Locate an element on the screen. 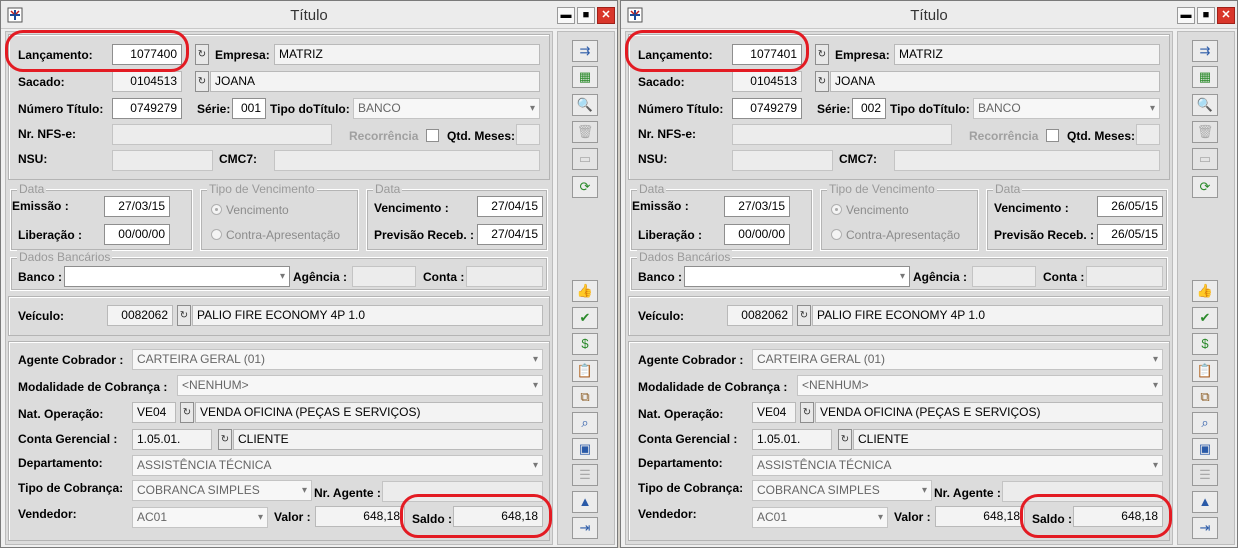 The width and height of the screenshot is (1238, 548). previsao-field: 27/04/15 is located at coordinates (510, 234).